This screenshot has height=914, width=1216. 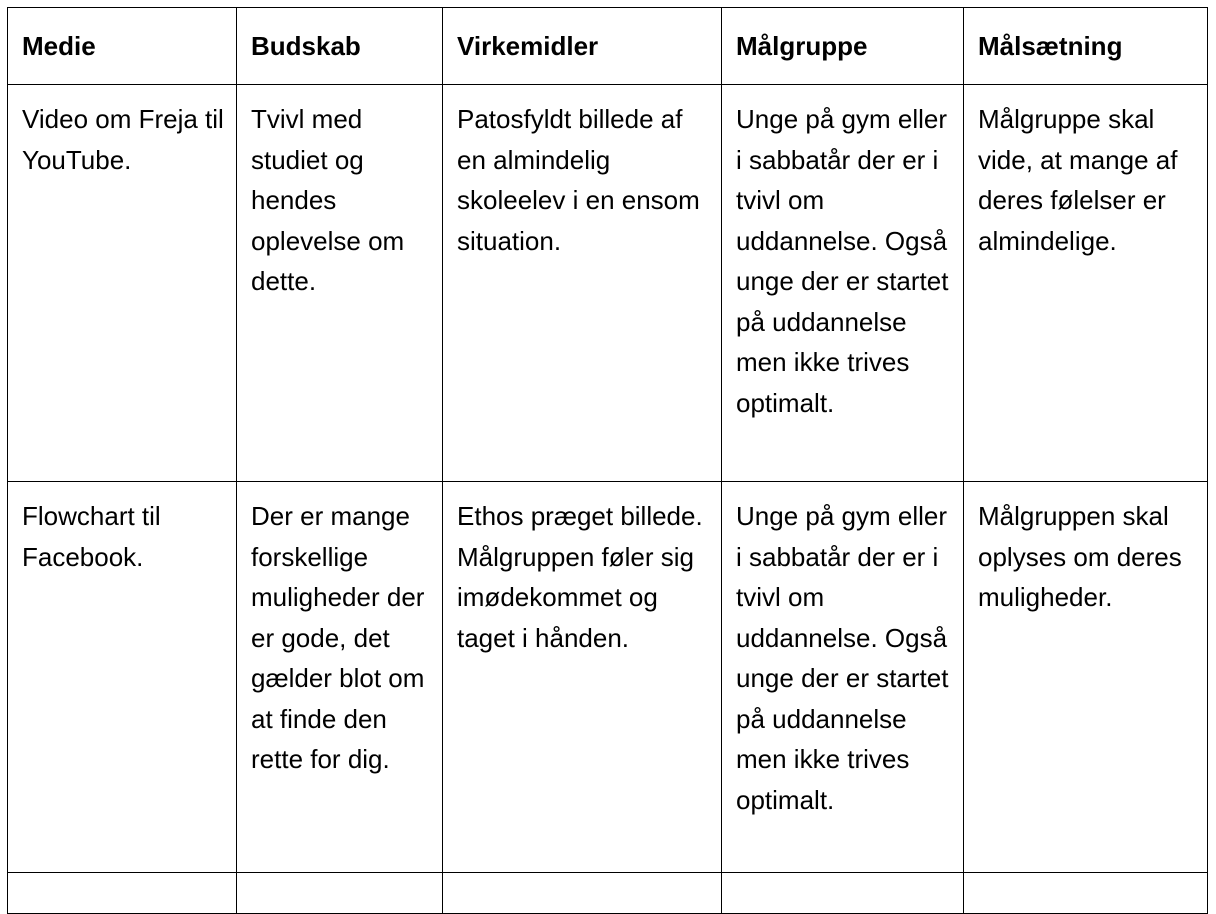 What do you see at coordinates (1085, 893) in the screenshot?
I see `cell-malsaetning` at bounding box center [1085, 893].